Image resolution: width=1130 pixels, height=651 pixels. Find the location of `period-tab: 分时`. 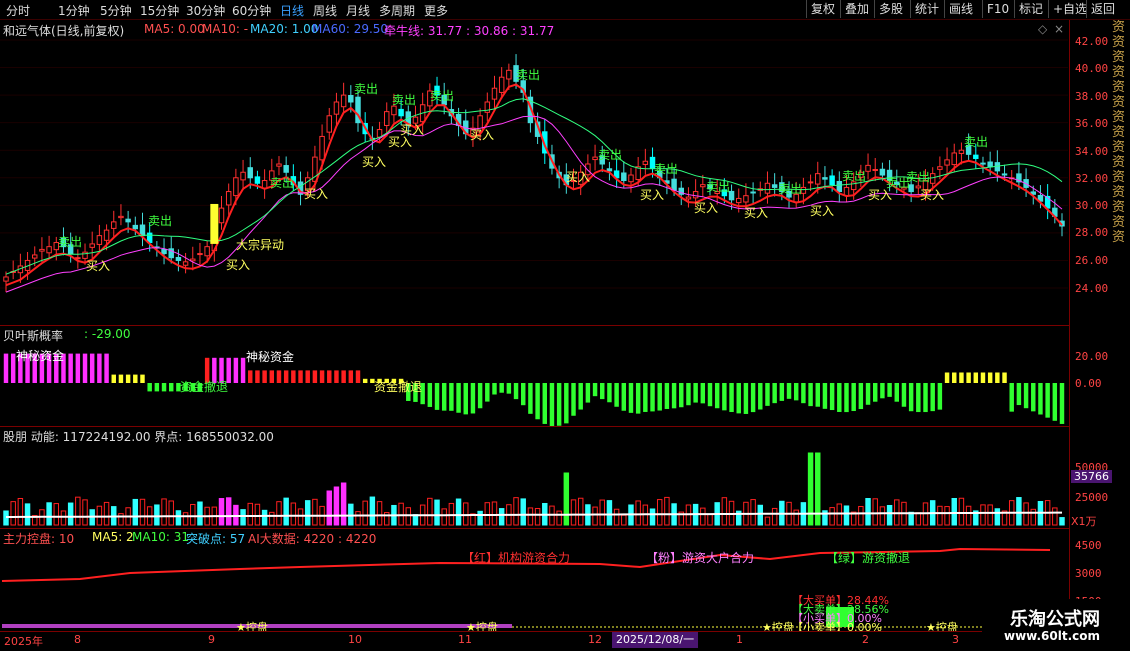

period-tab: 分时 is located at coordinates (18, 10).